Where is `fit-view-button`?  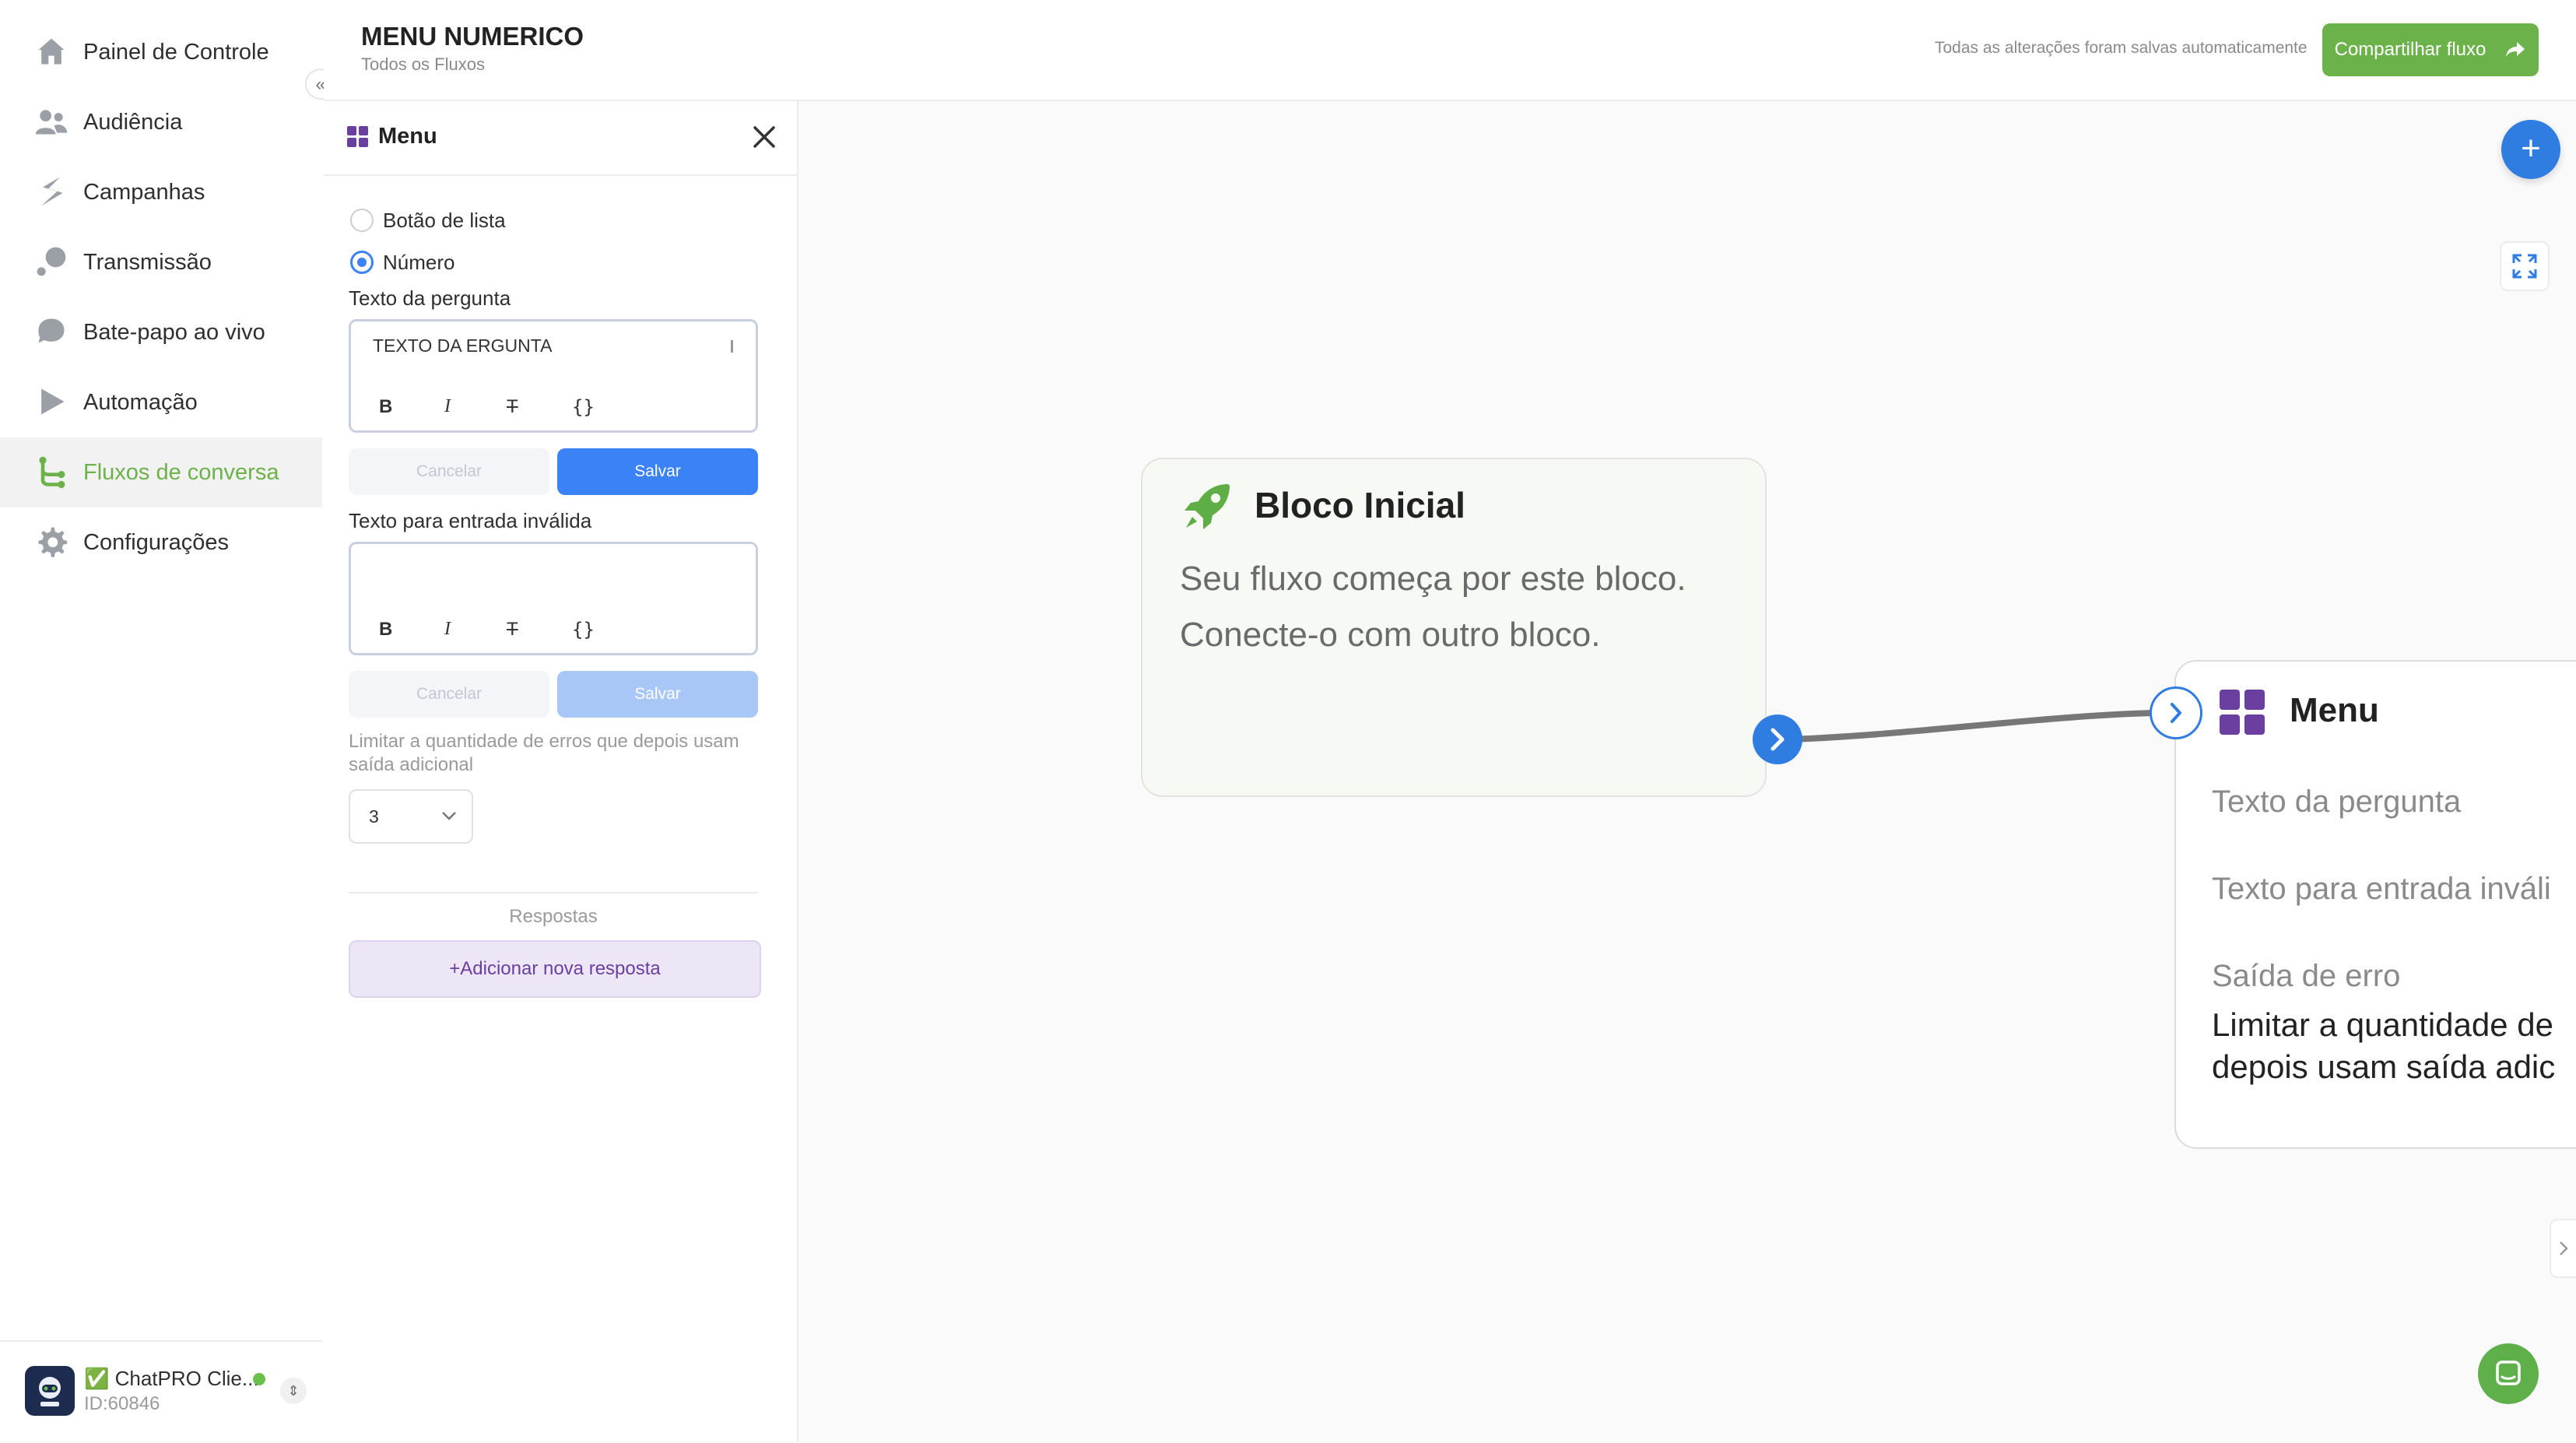
fit-view-button is located at coordinates (2525, 266).